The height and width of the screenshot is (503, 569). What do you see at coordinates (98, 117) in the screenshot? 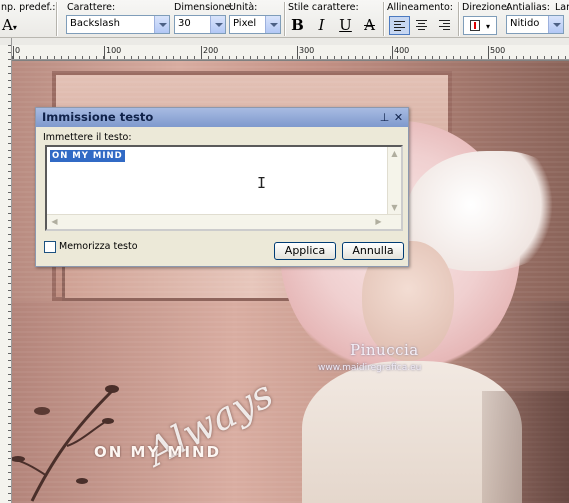
I see `dialog-title: Immissione testo` at bounding box center [98, 117].